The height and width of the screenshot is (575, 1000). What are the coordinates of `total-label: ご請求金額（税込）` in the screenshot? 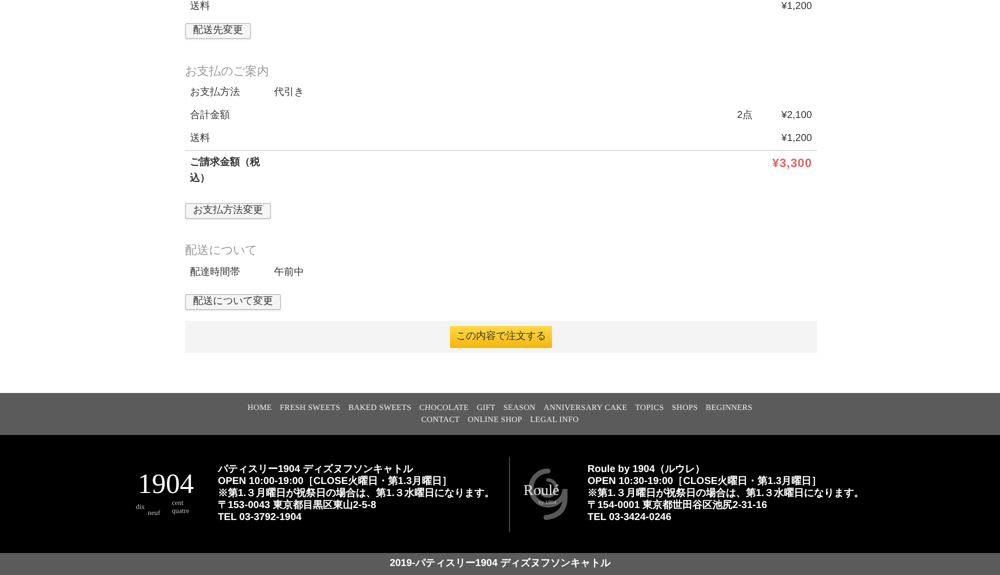 It's located at (225, 171).